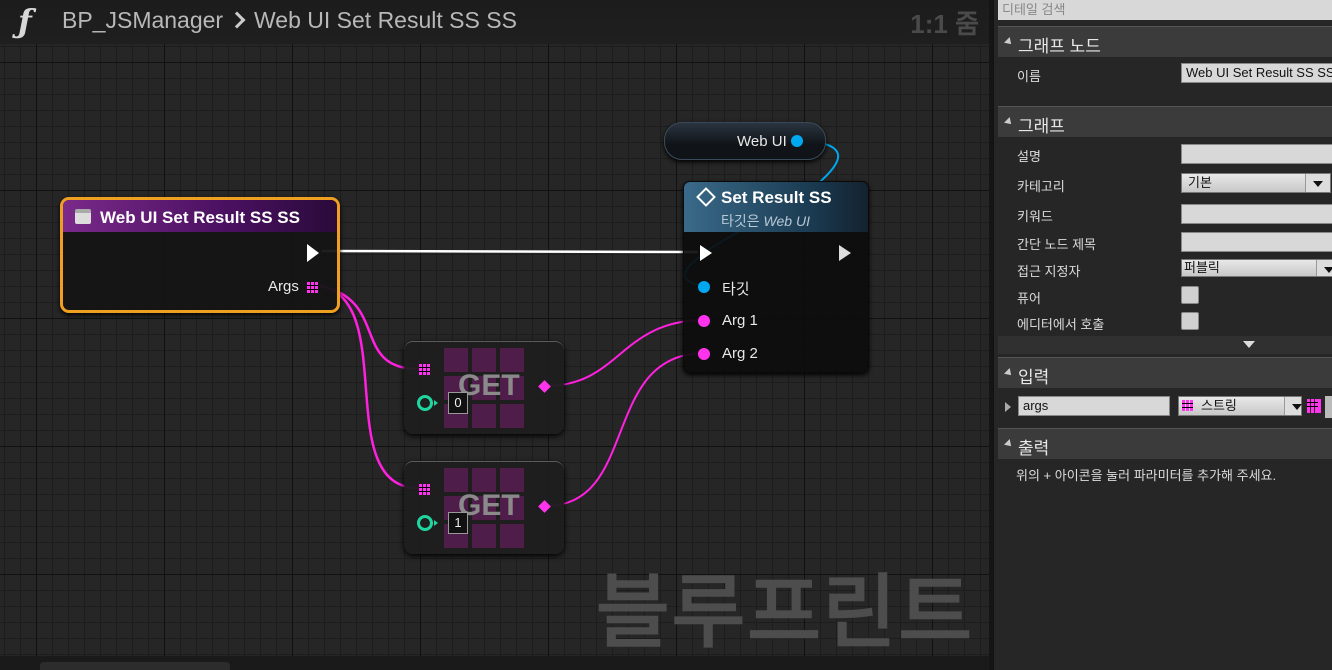 This screenshot has width=1332, height=670. Describe the element at coordinates (1190, 295) in the screenshot. I see `pure-checkbox` at that location.